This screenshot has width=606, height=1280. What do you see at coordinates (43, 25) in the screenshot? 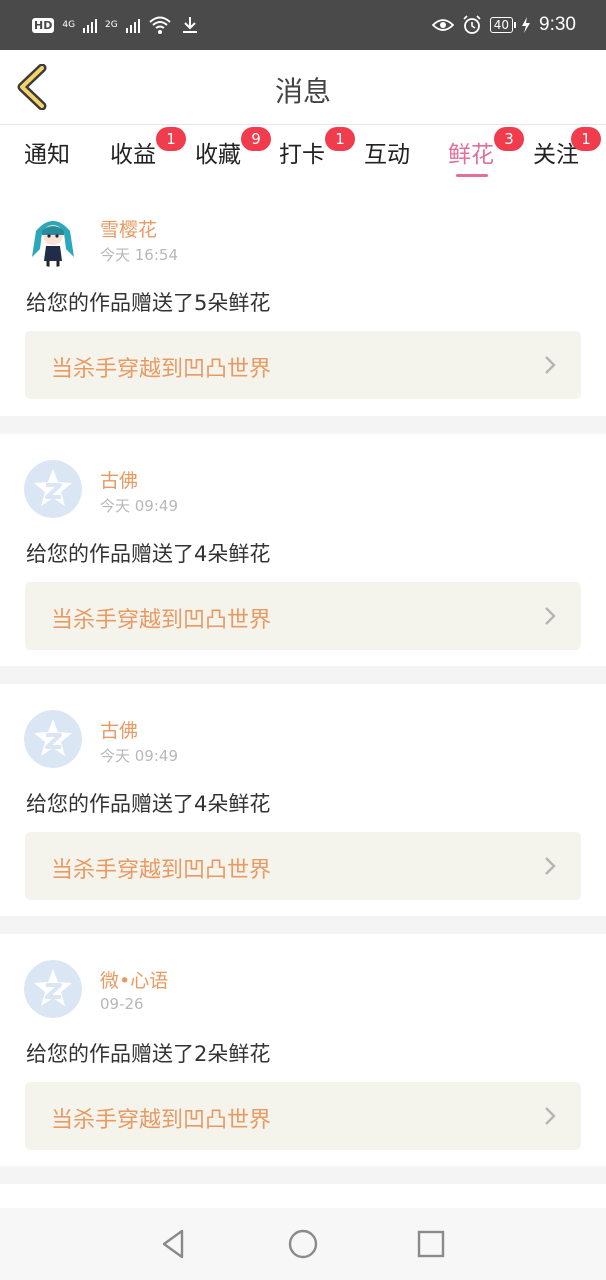
I see `hd-badge: HD` at bounding box center [43, 25].